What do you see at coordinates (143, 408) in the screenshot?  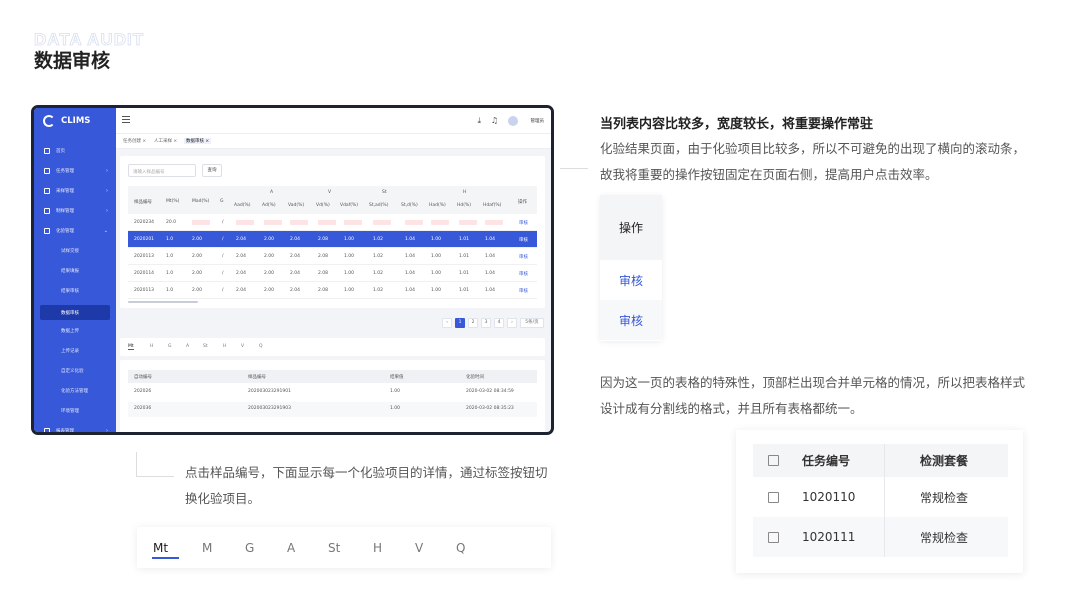 I see `cell: 202036` at bounding box center [143, 408].